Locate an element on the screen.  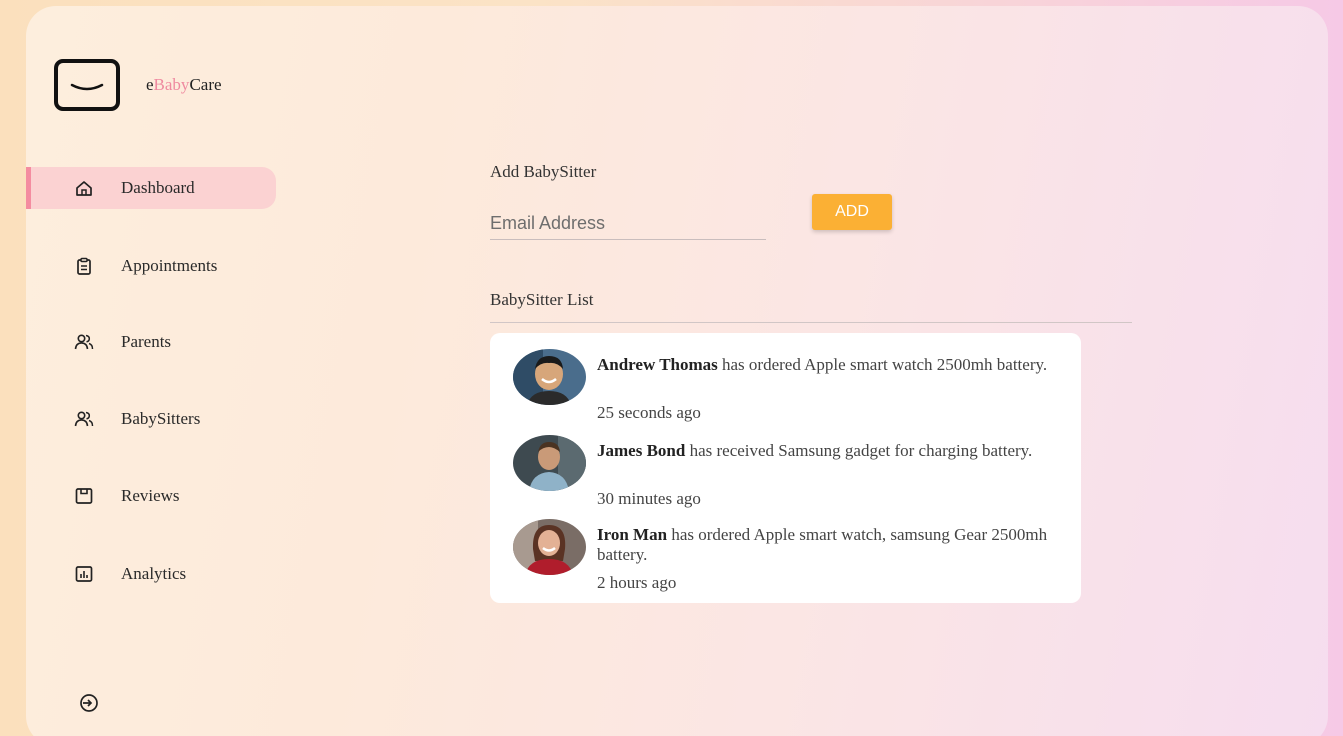
sidebar-item-reviews: Reviews is located at coordinates (151, 496).